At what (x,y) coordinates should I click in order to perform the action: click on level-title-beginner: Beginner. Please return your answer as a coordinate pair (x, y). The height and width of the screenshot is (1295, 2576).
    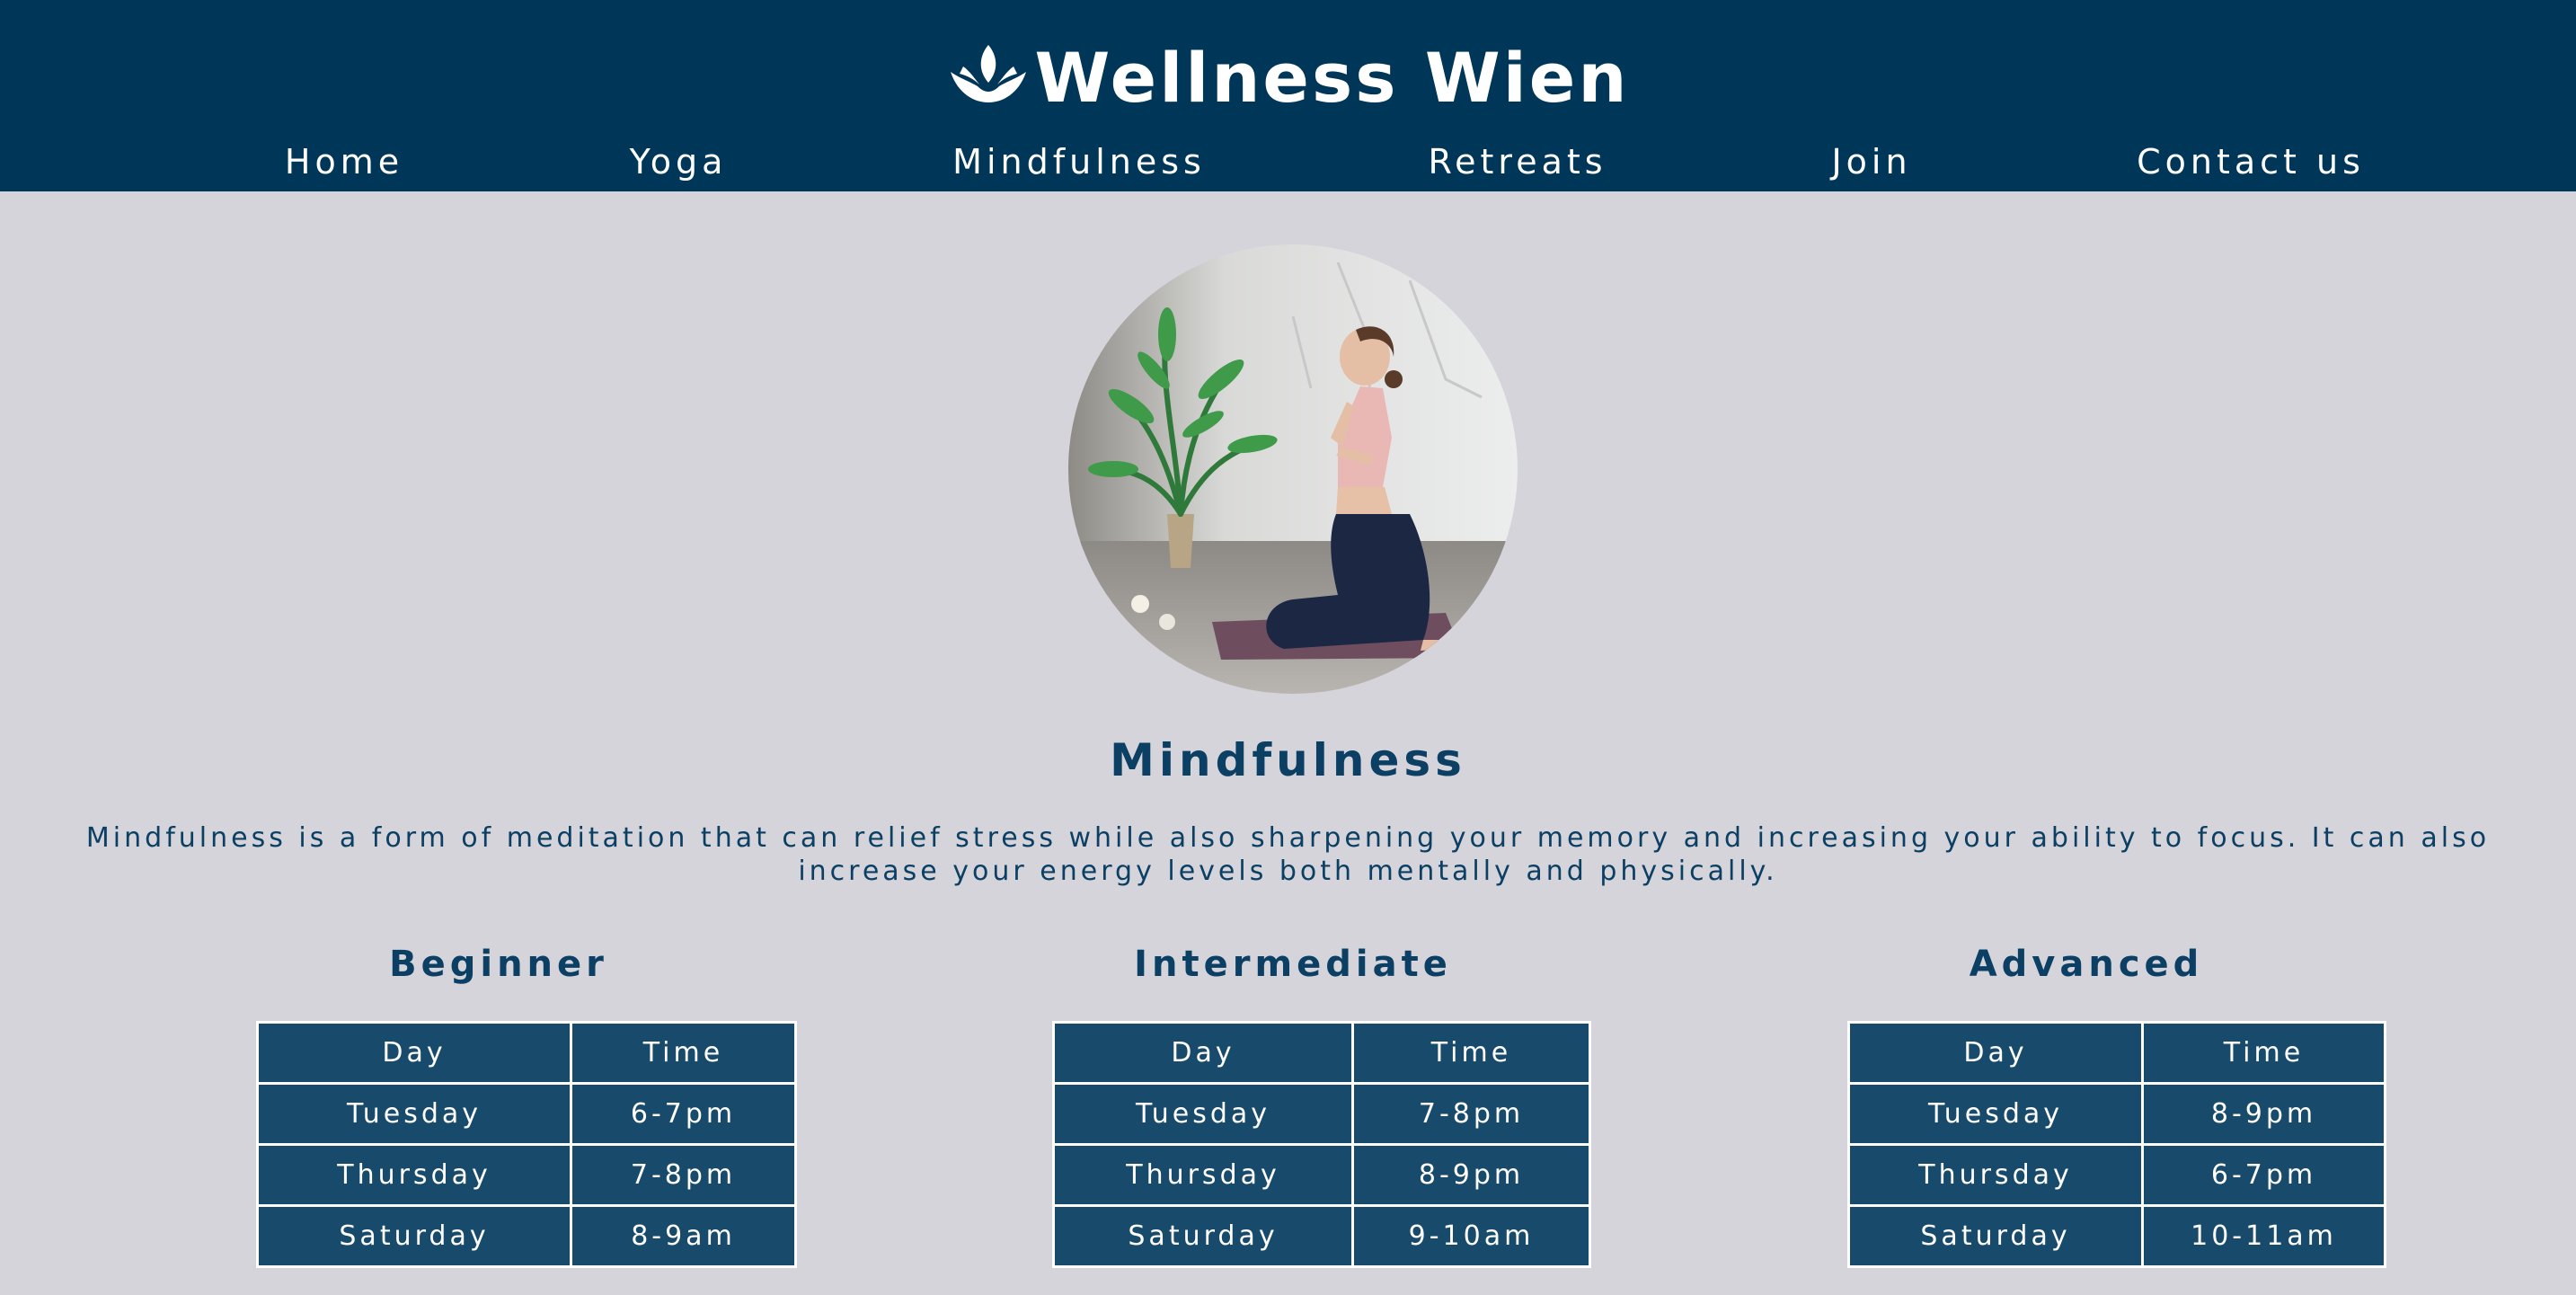
    Looking at the image, I should click on (498, 965).